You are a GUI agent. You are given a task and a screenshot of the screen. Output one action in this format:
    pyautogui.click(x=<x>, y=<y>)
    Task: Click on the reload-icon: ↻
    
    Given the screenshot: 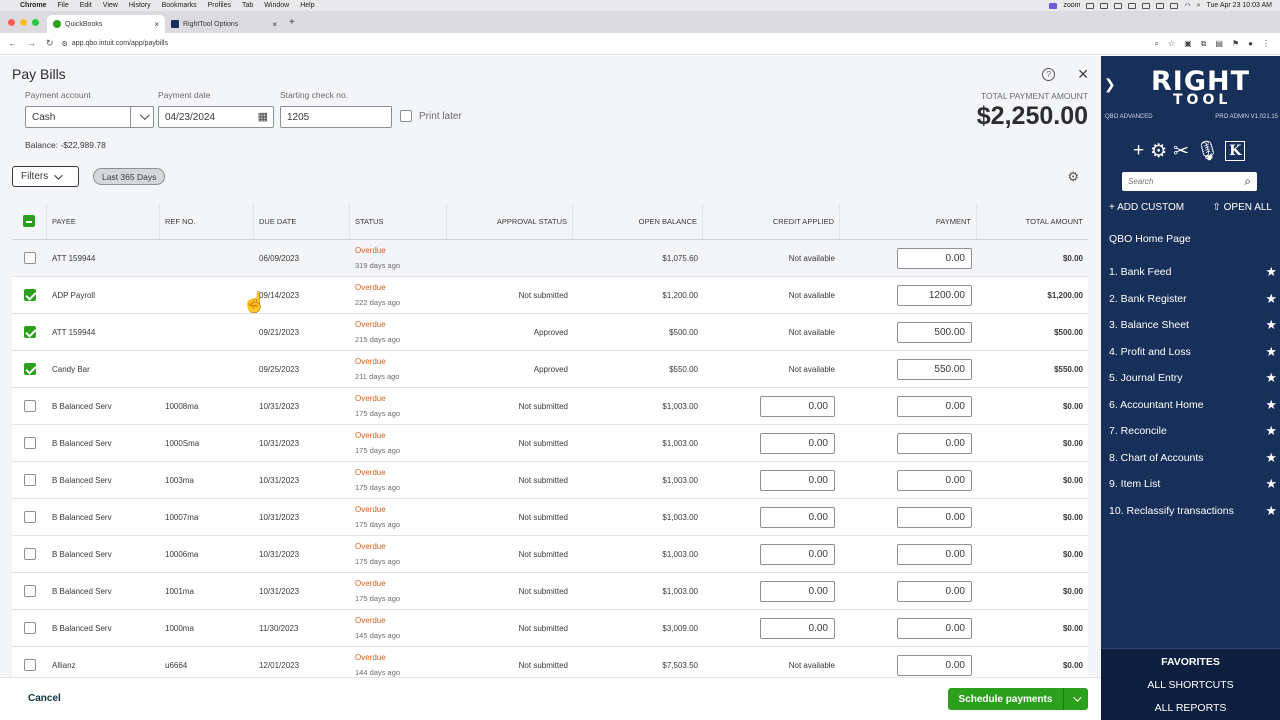 What is the action you would take?
    pyautogui.click(x=50, y=43)
    